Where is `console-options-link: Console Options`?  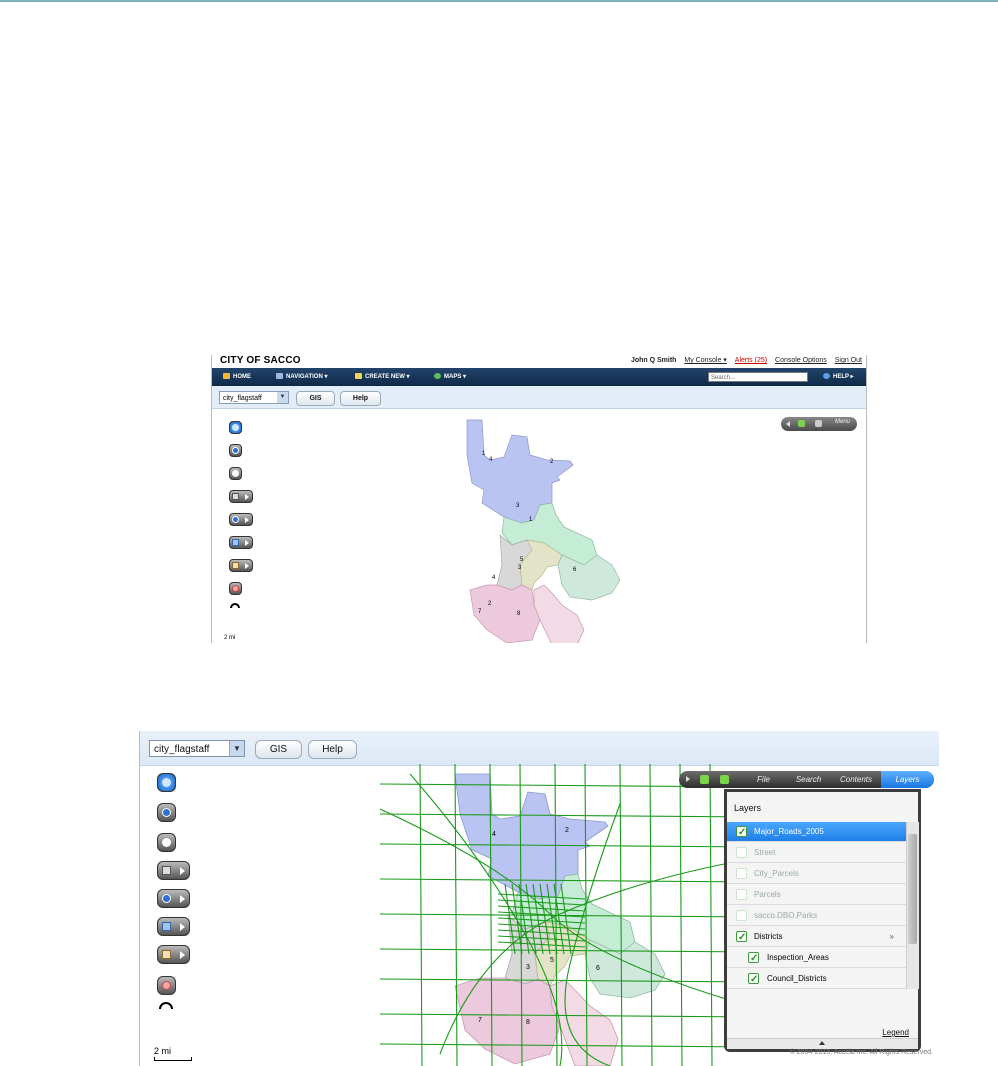 console-options-link: Console Options is located at coordinates (801, 360).